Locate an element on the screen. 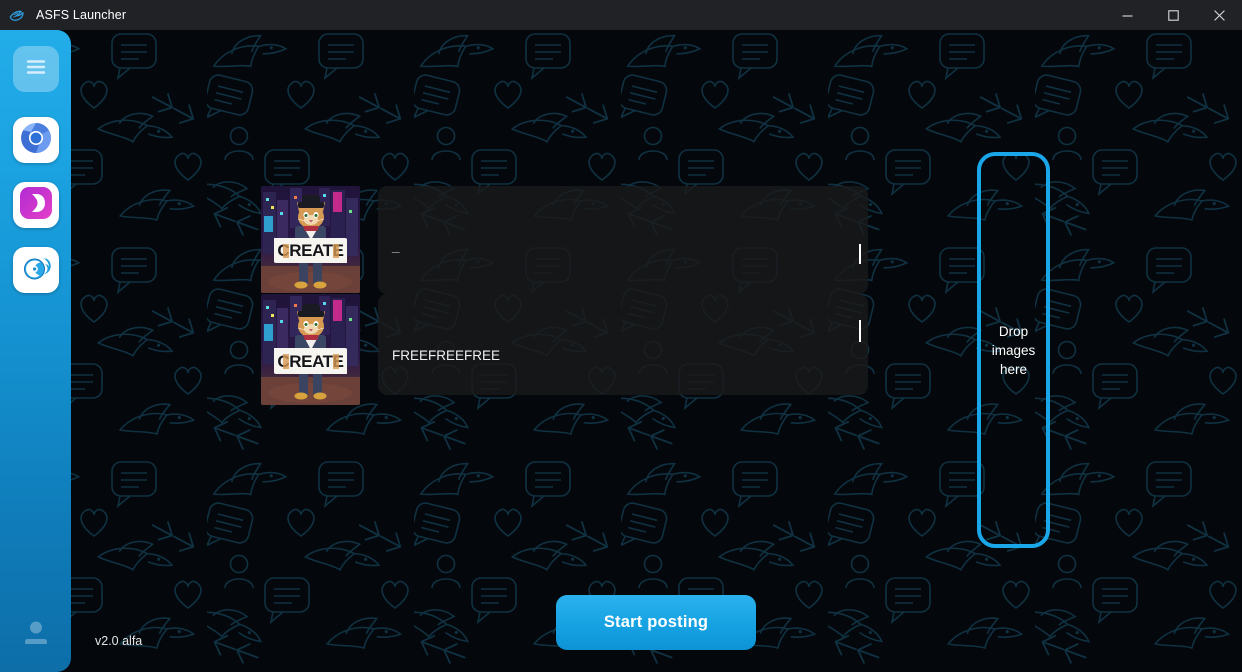 The height and width of the screenshot is (672, 1242). sidebar-item-user-account is located at coordinates (36, 635).